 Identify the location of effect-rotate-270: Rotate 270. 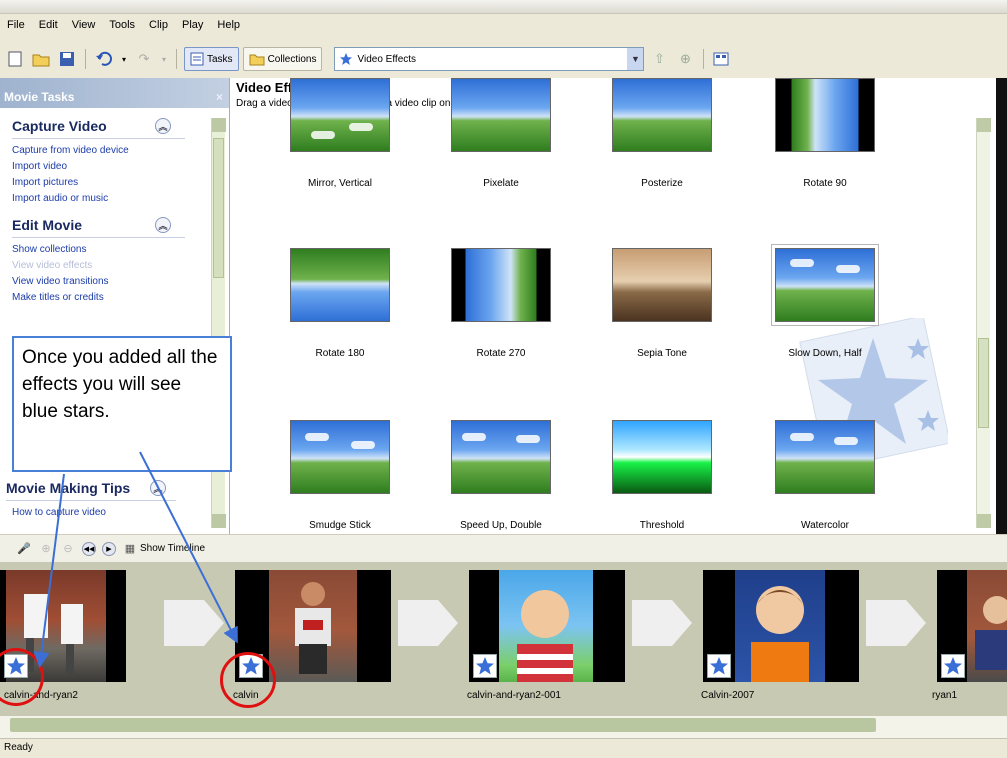
(501, 303).